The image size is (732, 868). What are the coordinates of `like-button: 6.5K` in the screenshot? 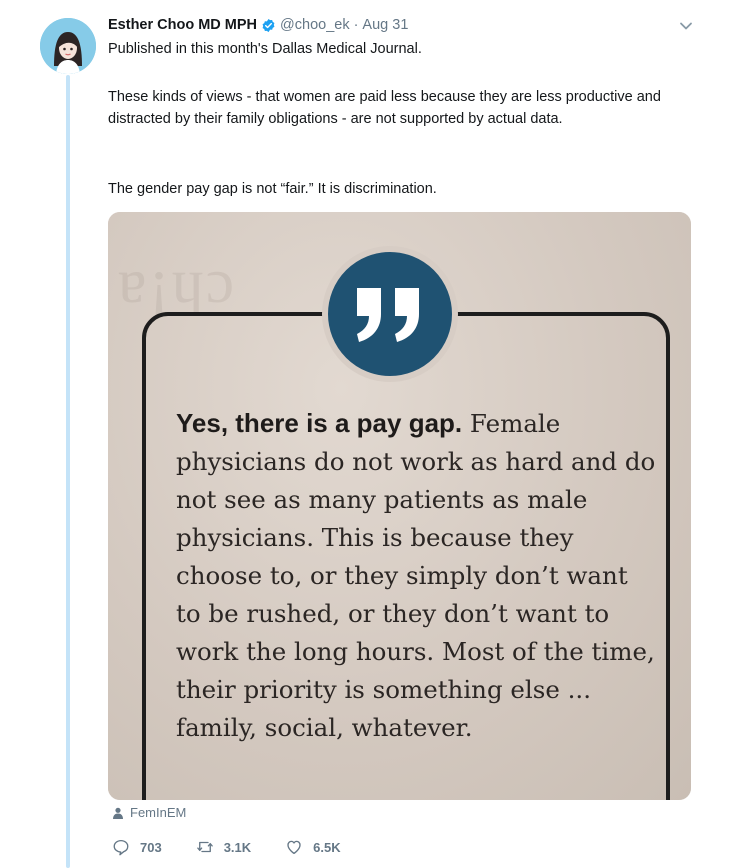 It's located at (313, 847).